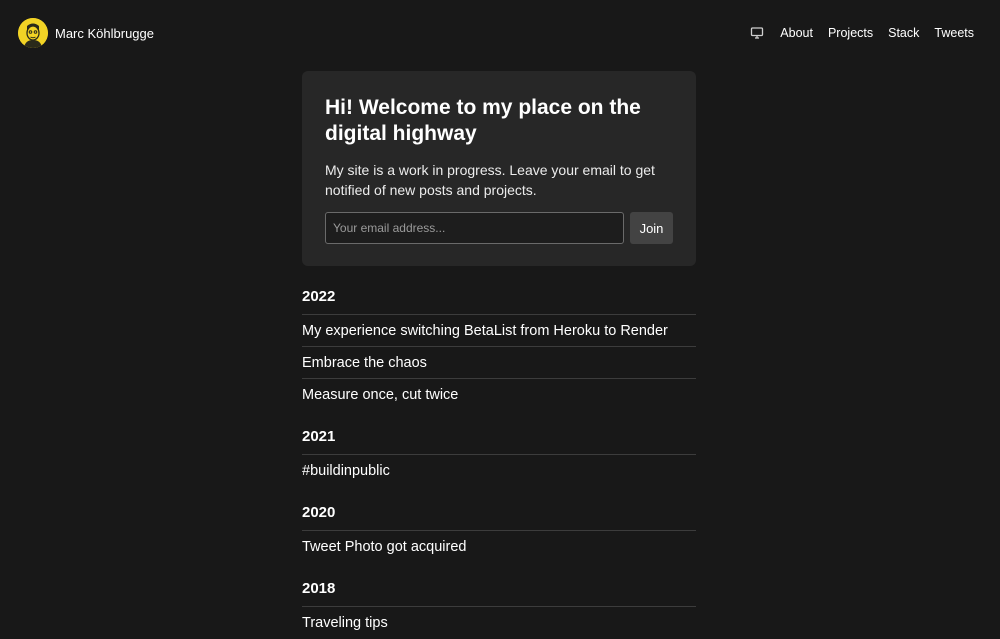 This screenshot has height=639, width=1000. I want to click on monitor-icon, so click(757, 33).